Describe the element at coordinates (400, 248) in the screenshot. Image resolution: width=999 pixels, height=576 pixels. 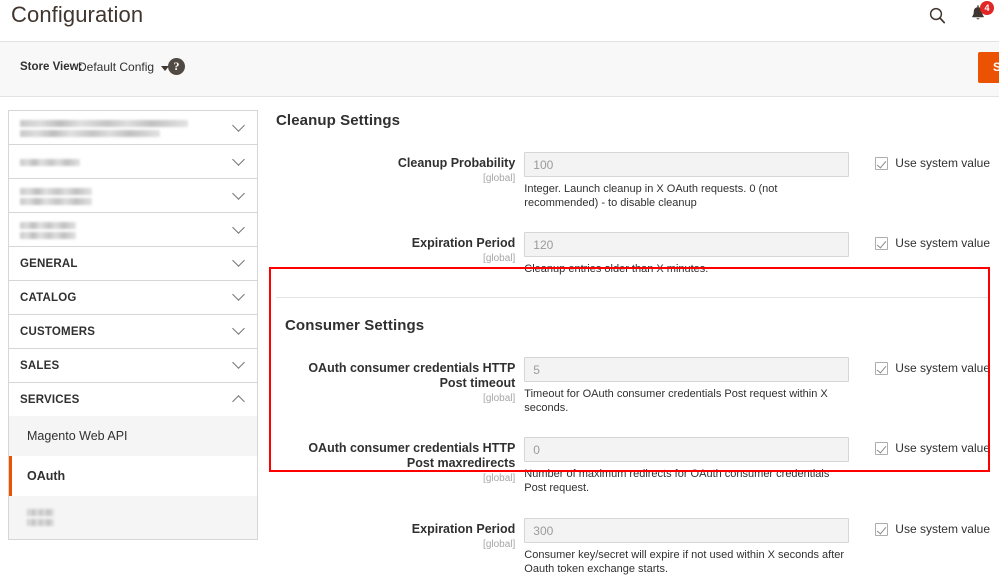
I see `field-label-col: Expiration Period [global]` at that location.